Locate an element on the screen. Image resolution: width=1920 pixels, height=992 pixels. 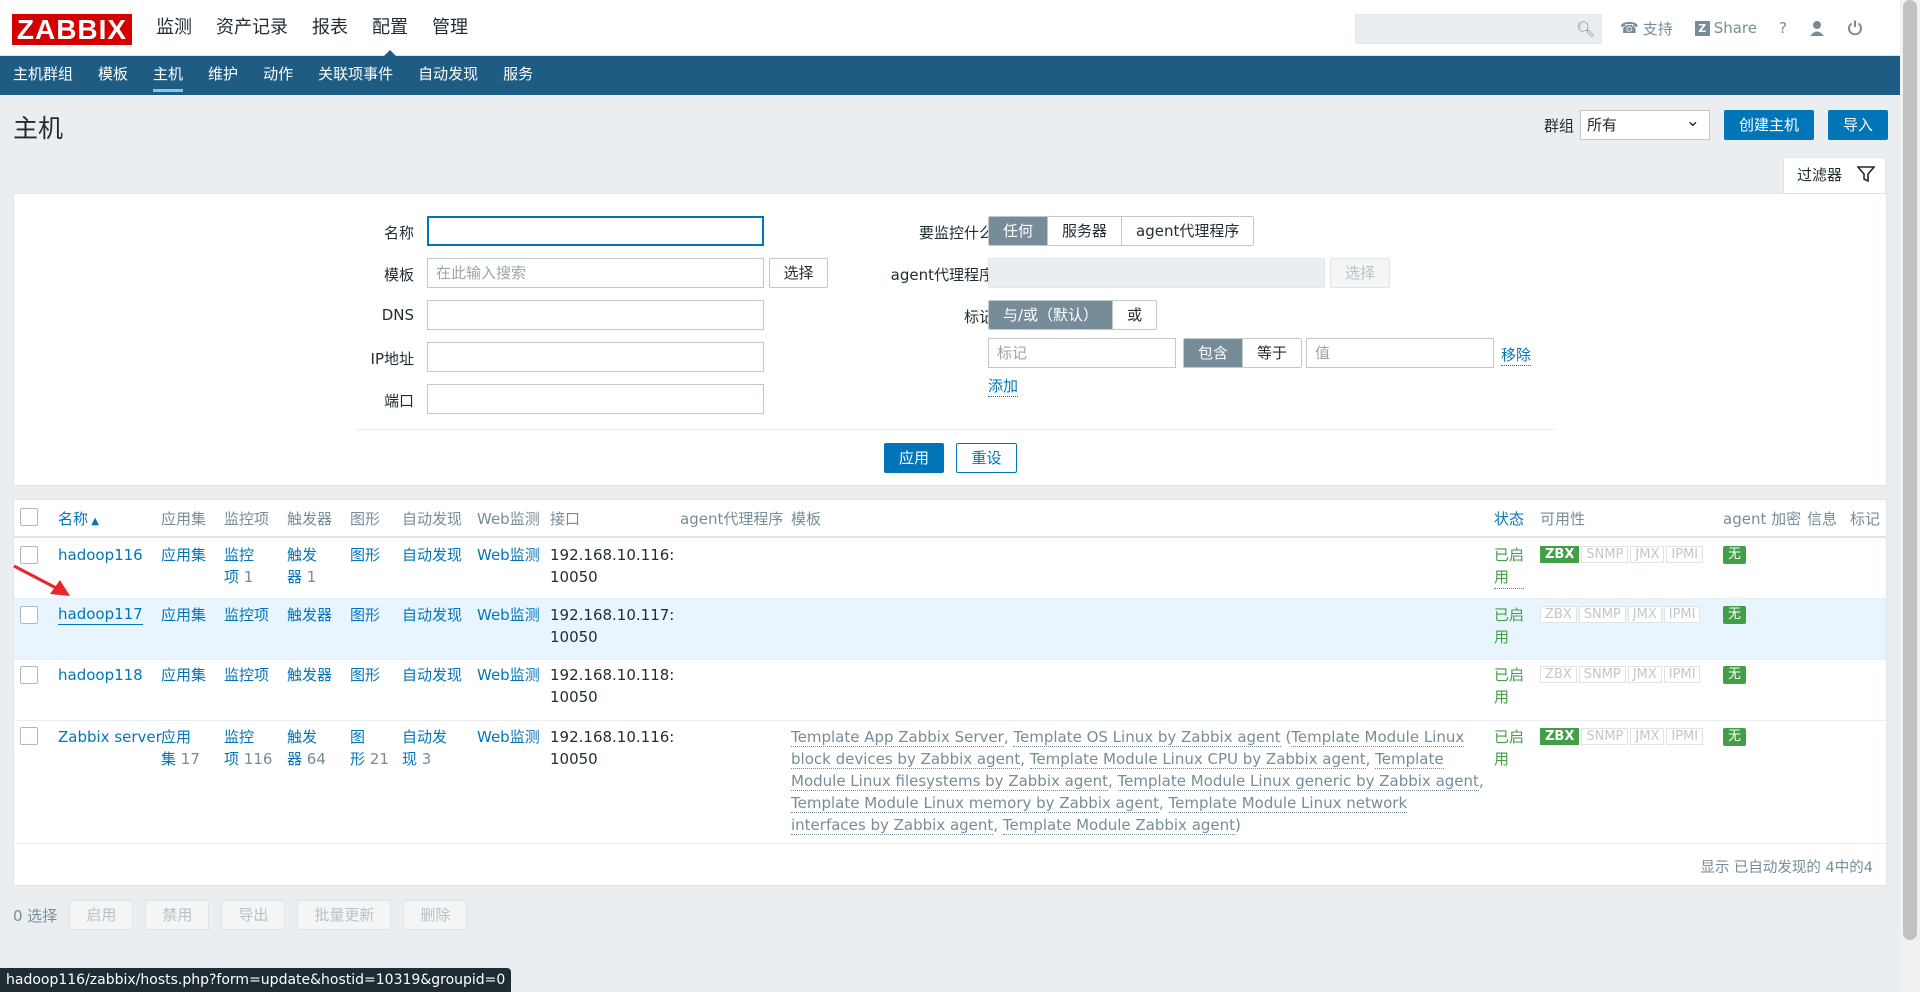
template-input: 在此输入搜索 is located at coordinates (595, 273).